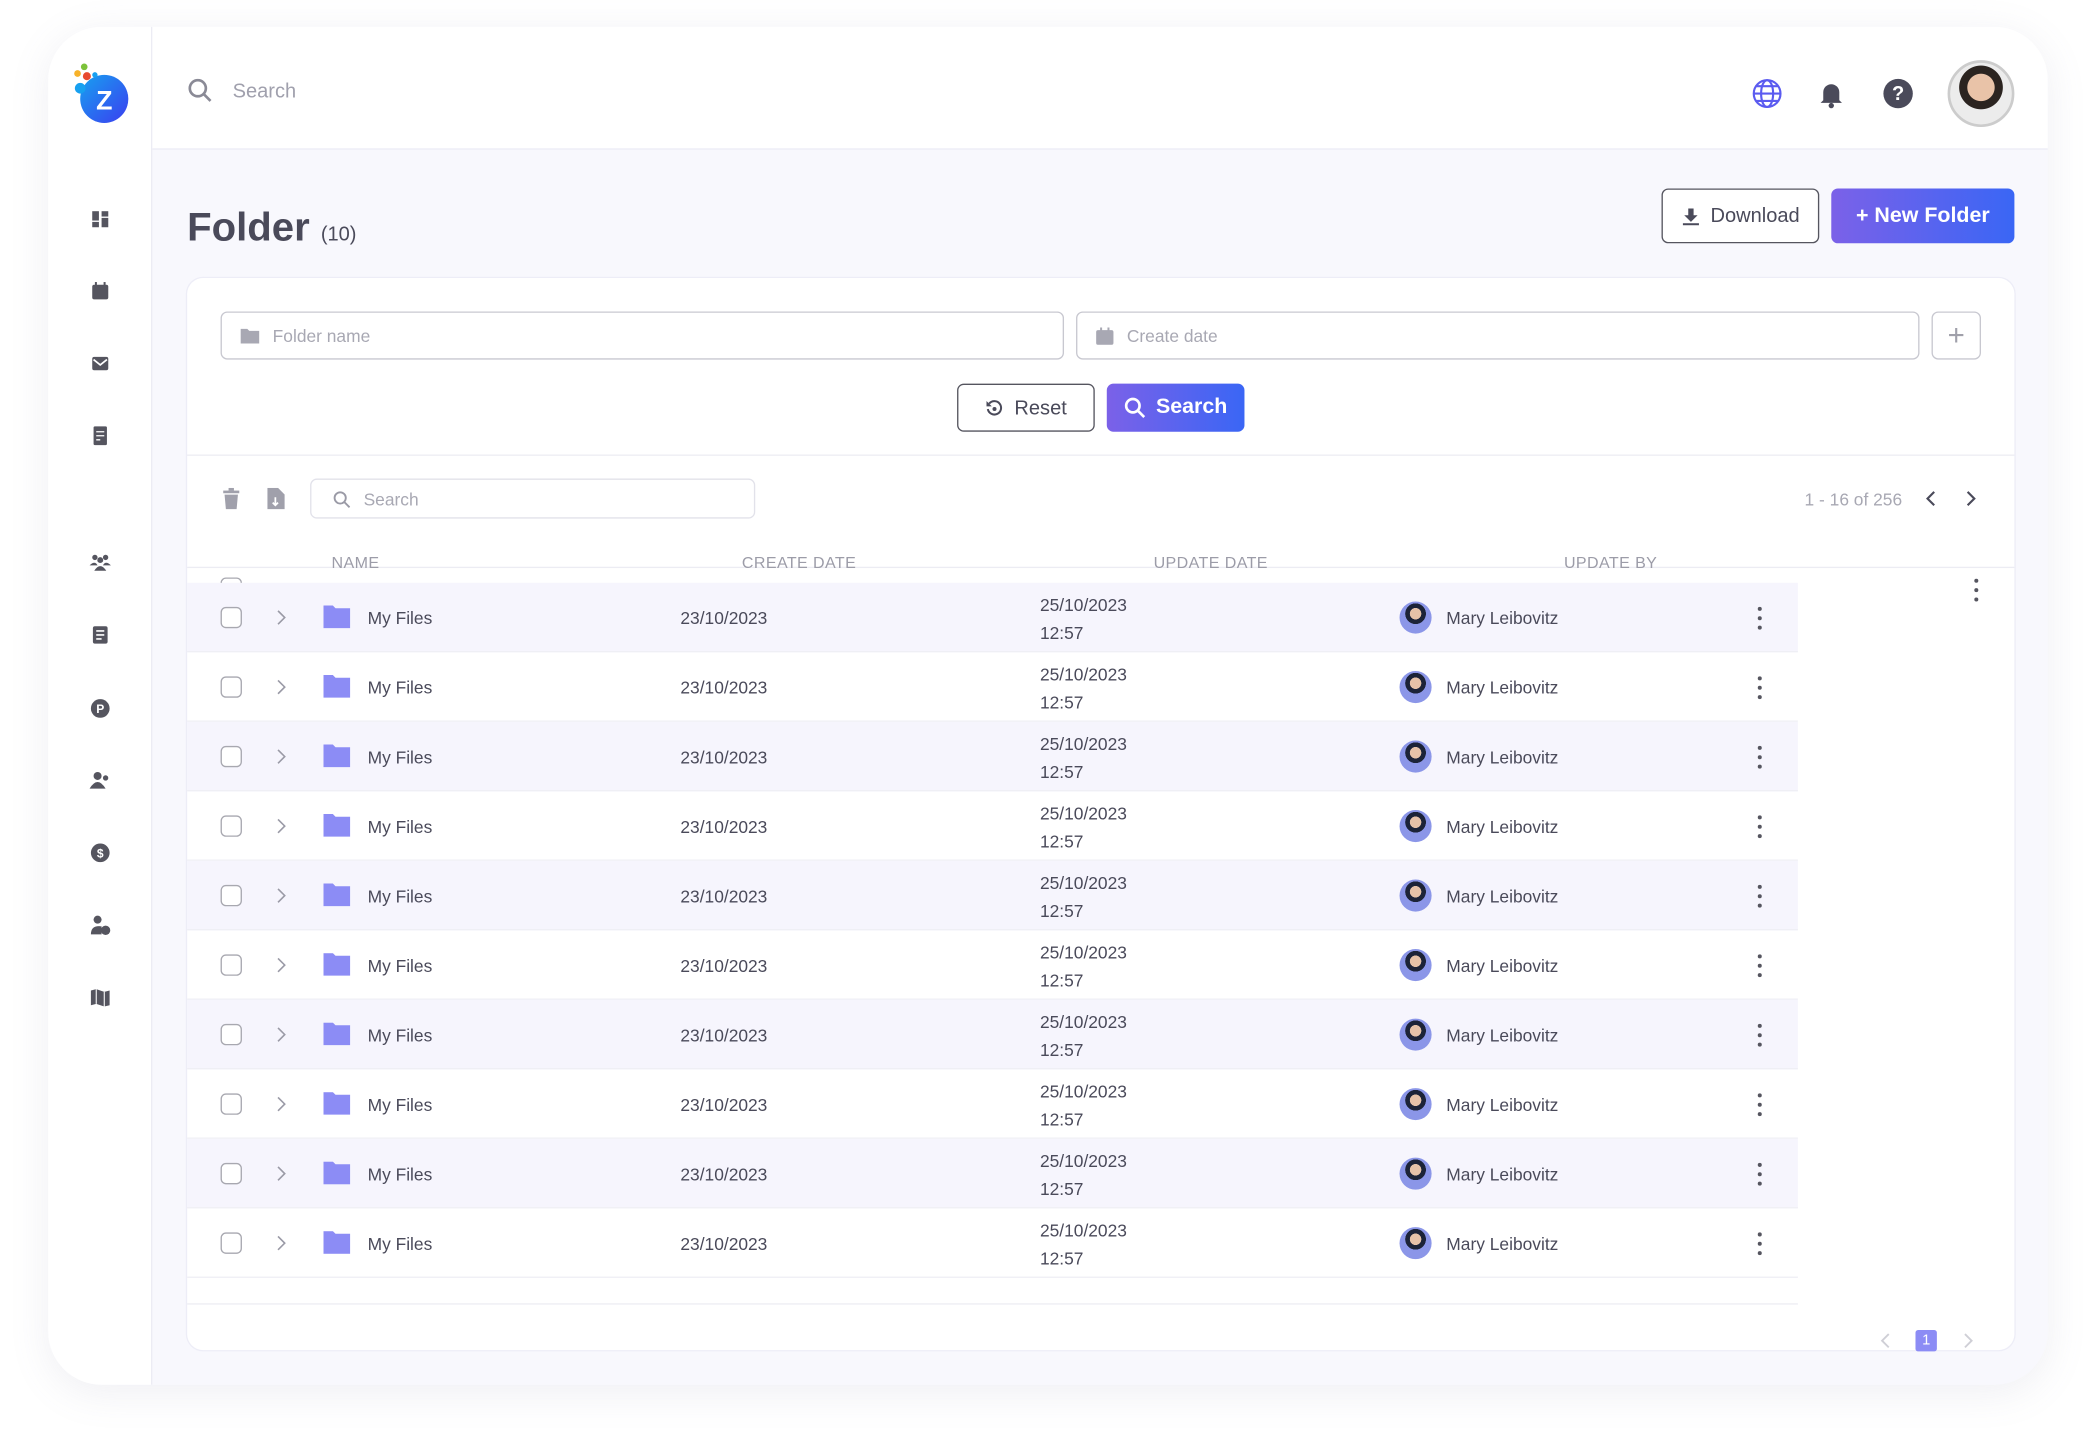 Image resolution: width=2096 pixels, height=1454 pixels. I want to click on update-time: 12:57, so click(1061, 1050).